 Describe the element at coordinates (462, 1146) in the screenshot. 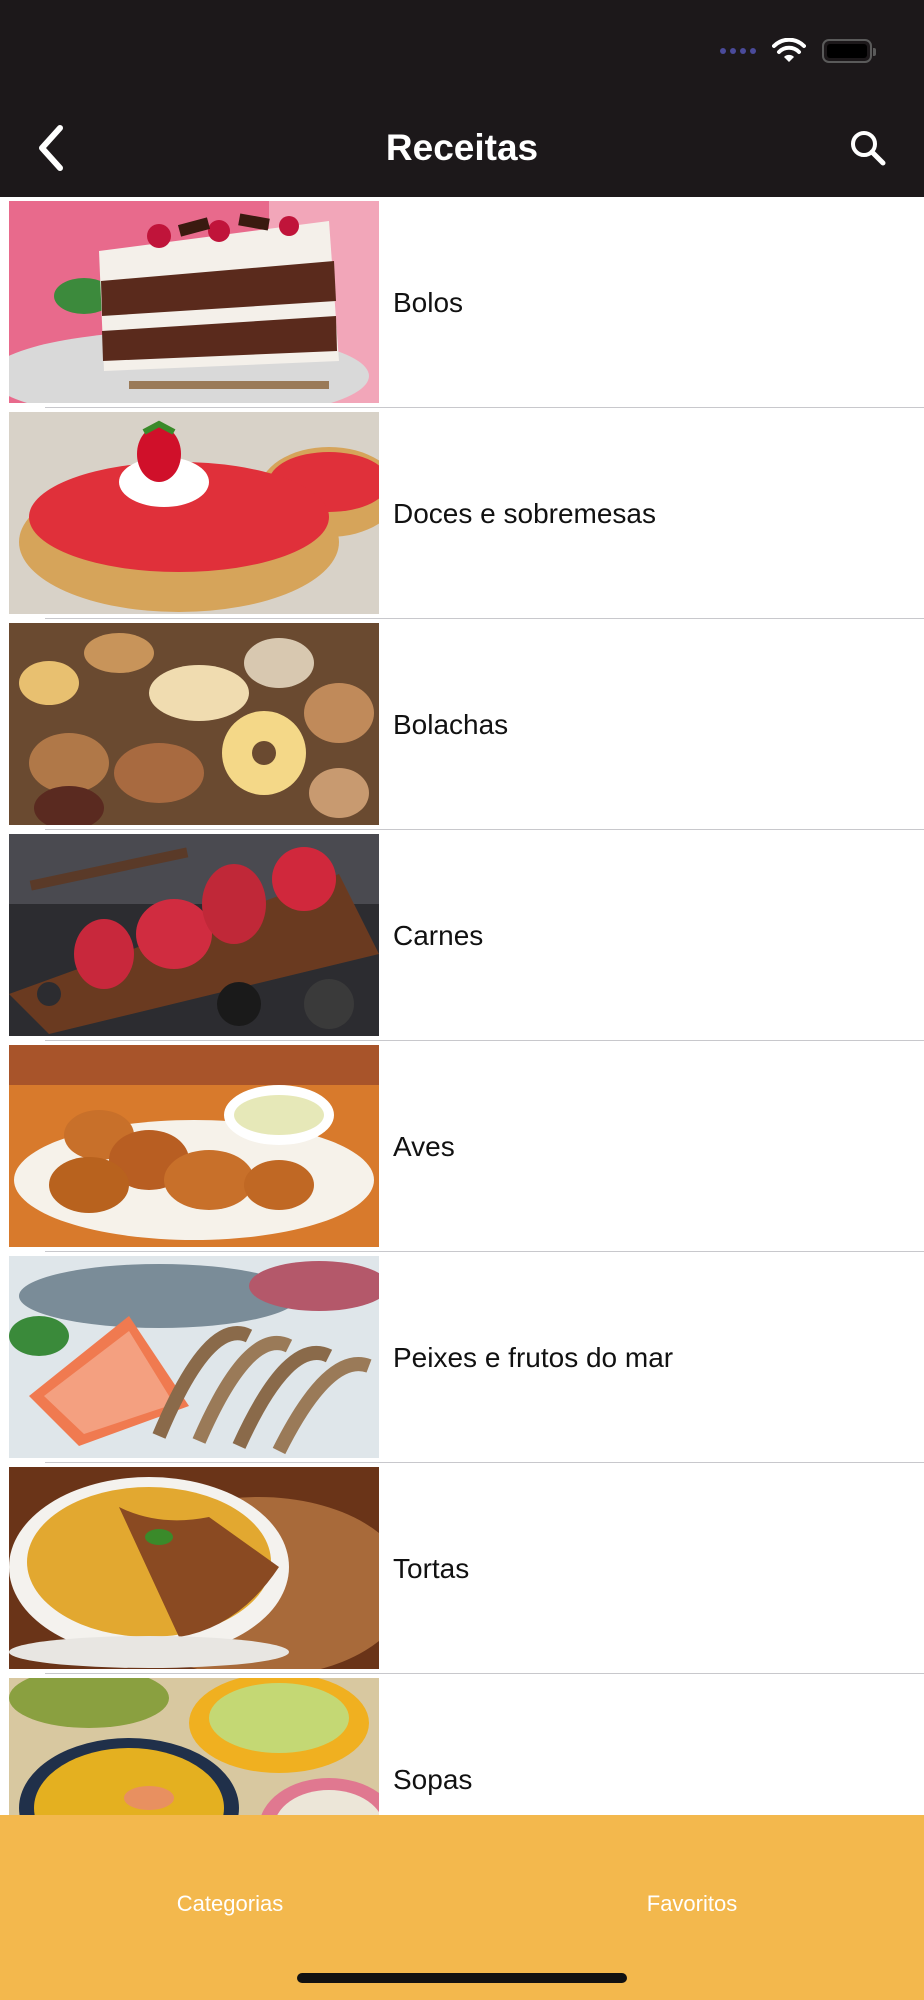

I see `list-item-aves: Aves` at that location.